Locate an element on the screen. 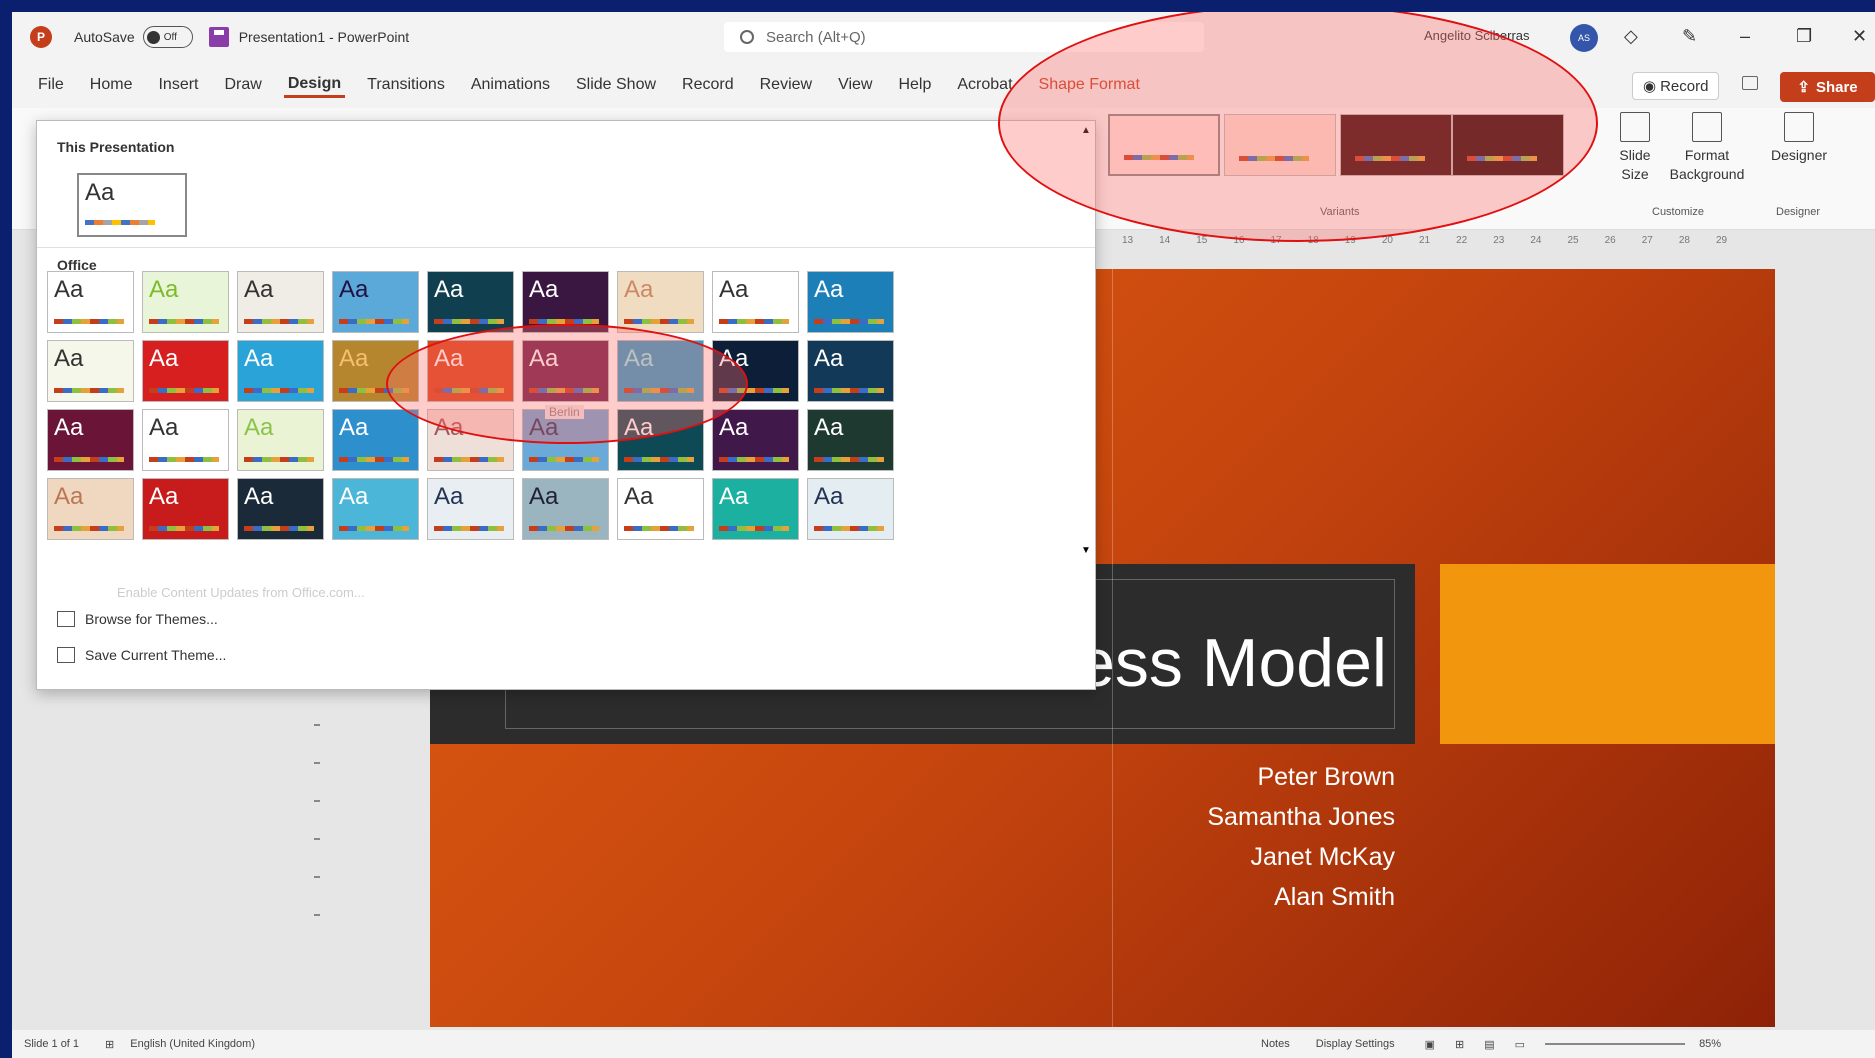 The width and height of the screenshot is (1875, 1058). designer-button: Designer is located at coordinates (1799, 138).